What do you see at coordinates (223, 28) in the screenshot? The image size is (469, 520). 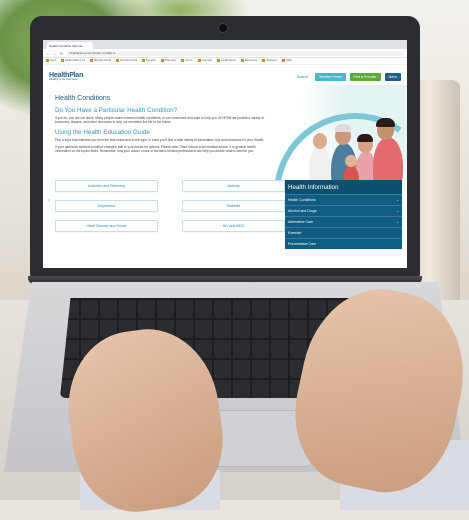 I see `webcam` at bounding box center [223, 28].